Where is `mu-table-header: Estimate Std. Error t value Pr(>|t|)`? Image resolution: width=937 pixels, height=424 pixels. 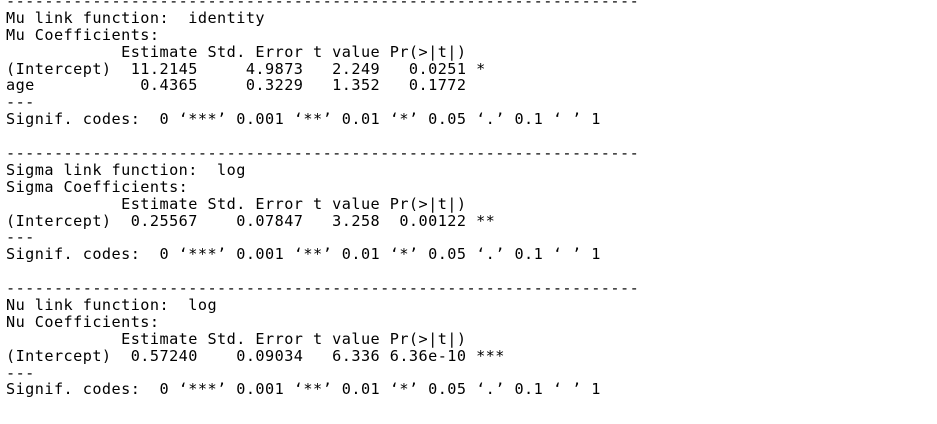 mu-table-header: Estimate Std. Error t value Pr(>|t|) is located at coordinates (246, 51).